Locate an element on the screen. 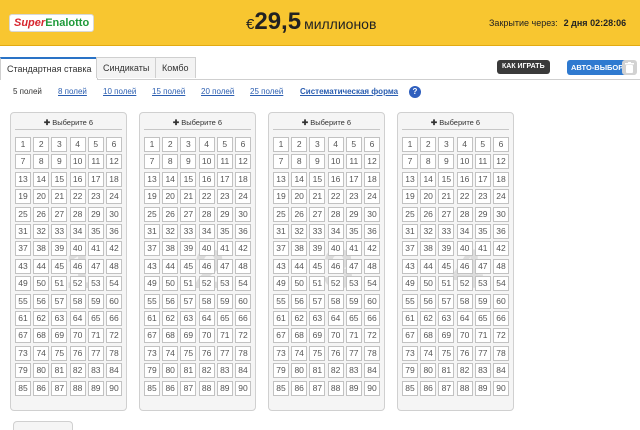 This screenshot has height=430, width=640. number-cell-16: 16 is located at coordinates (206, 179).